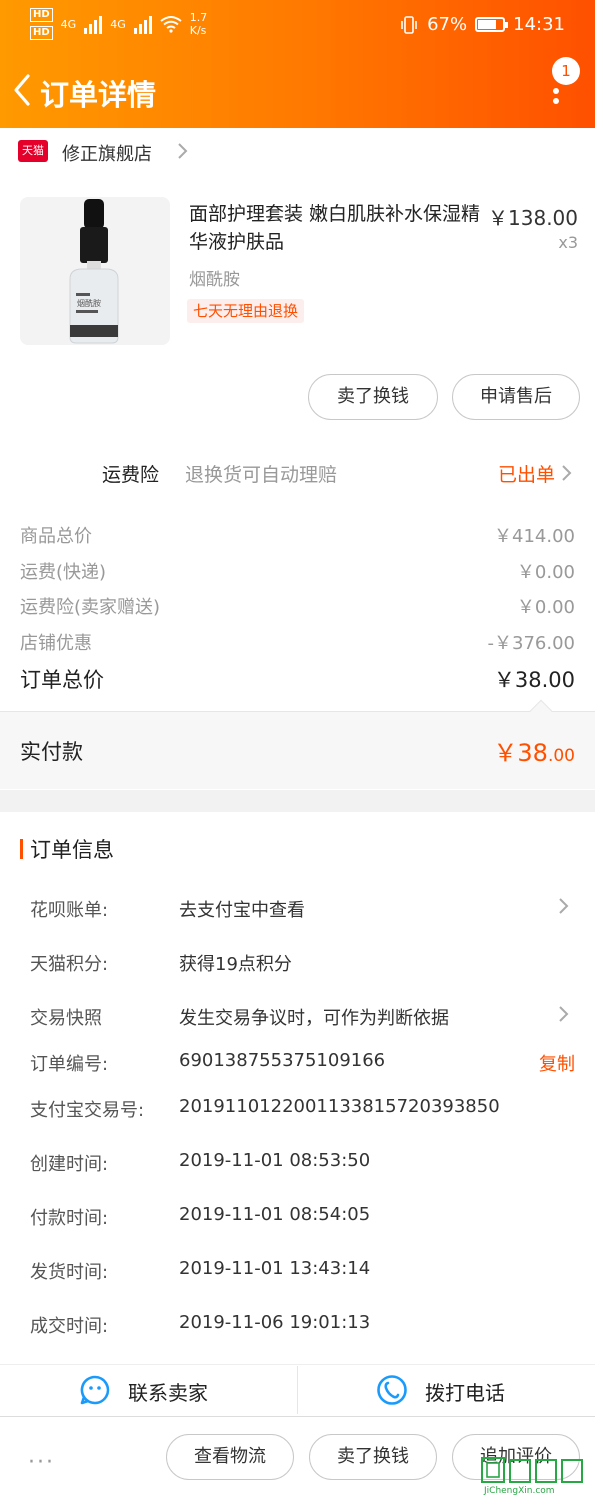 Image resolution: width=595 pixels, height=1500 pixels. What do you see at coordinates (409, 24) in the screenshot?
I see `vibrate-icon` at bounding box center [409, 24].